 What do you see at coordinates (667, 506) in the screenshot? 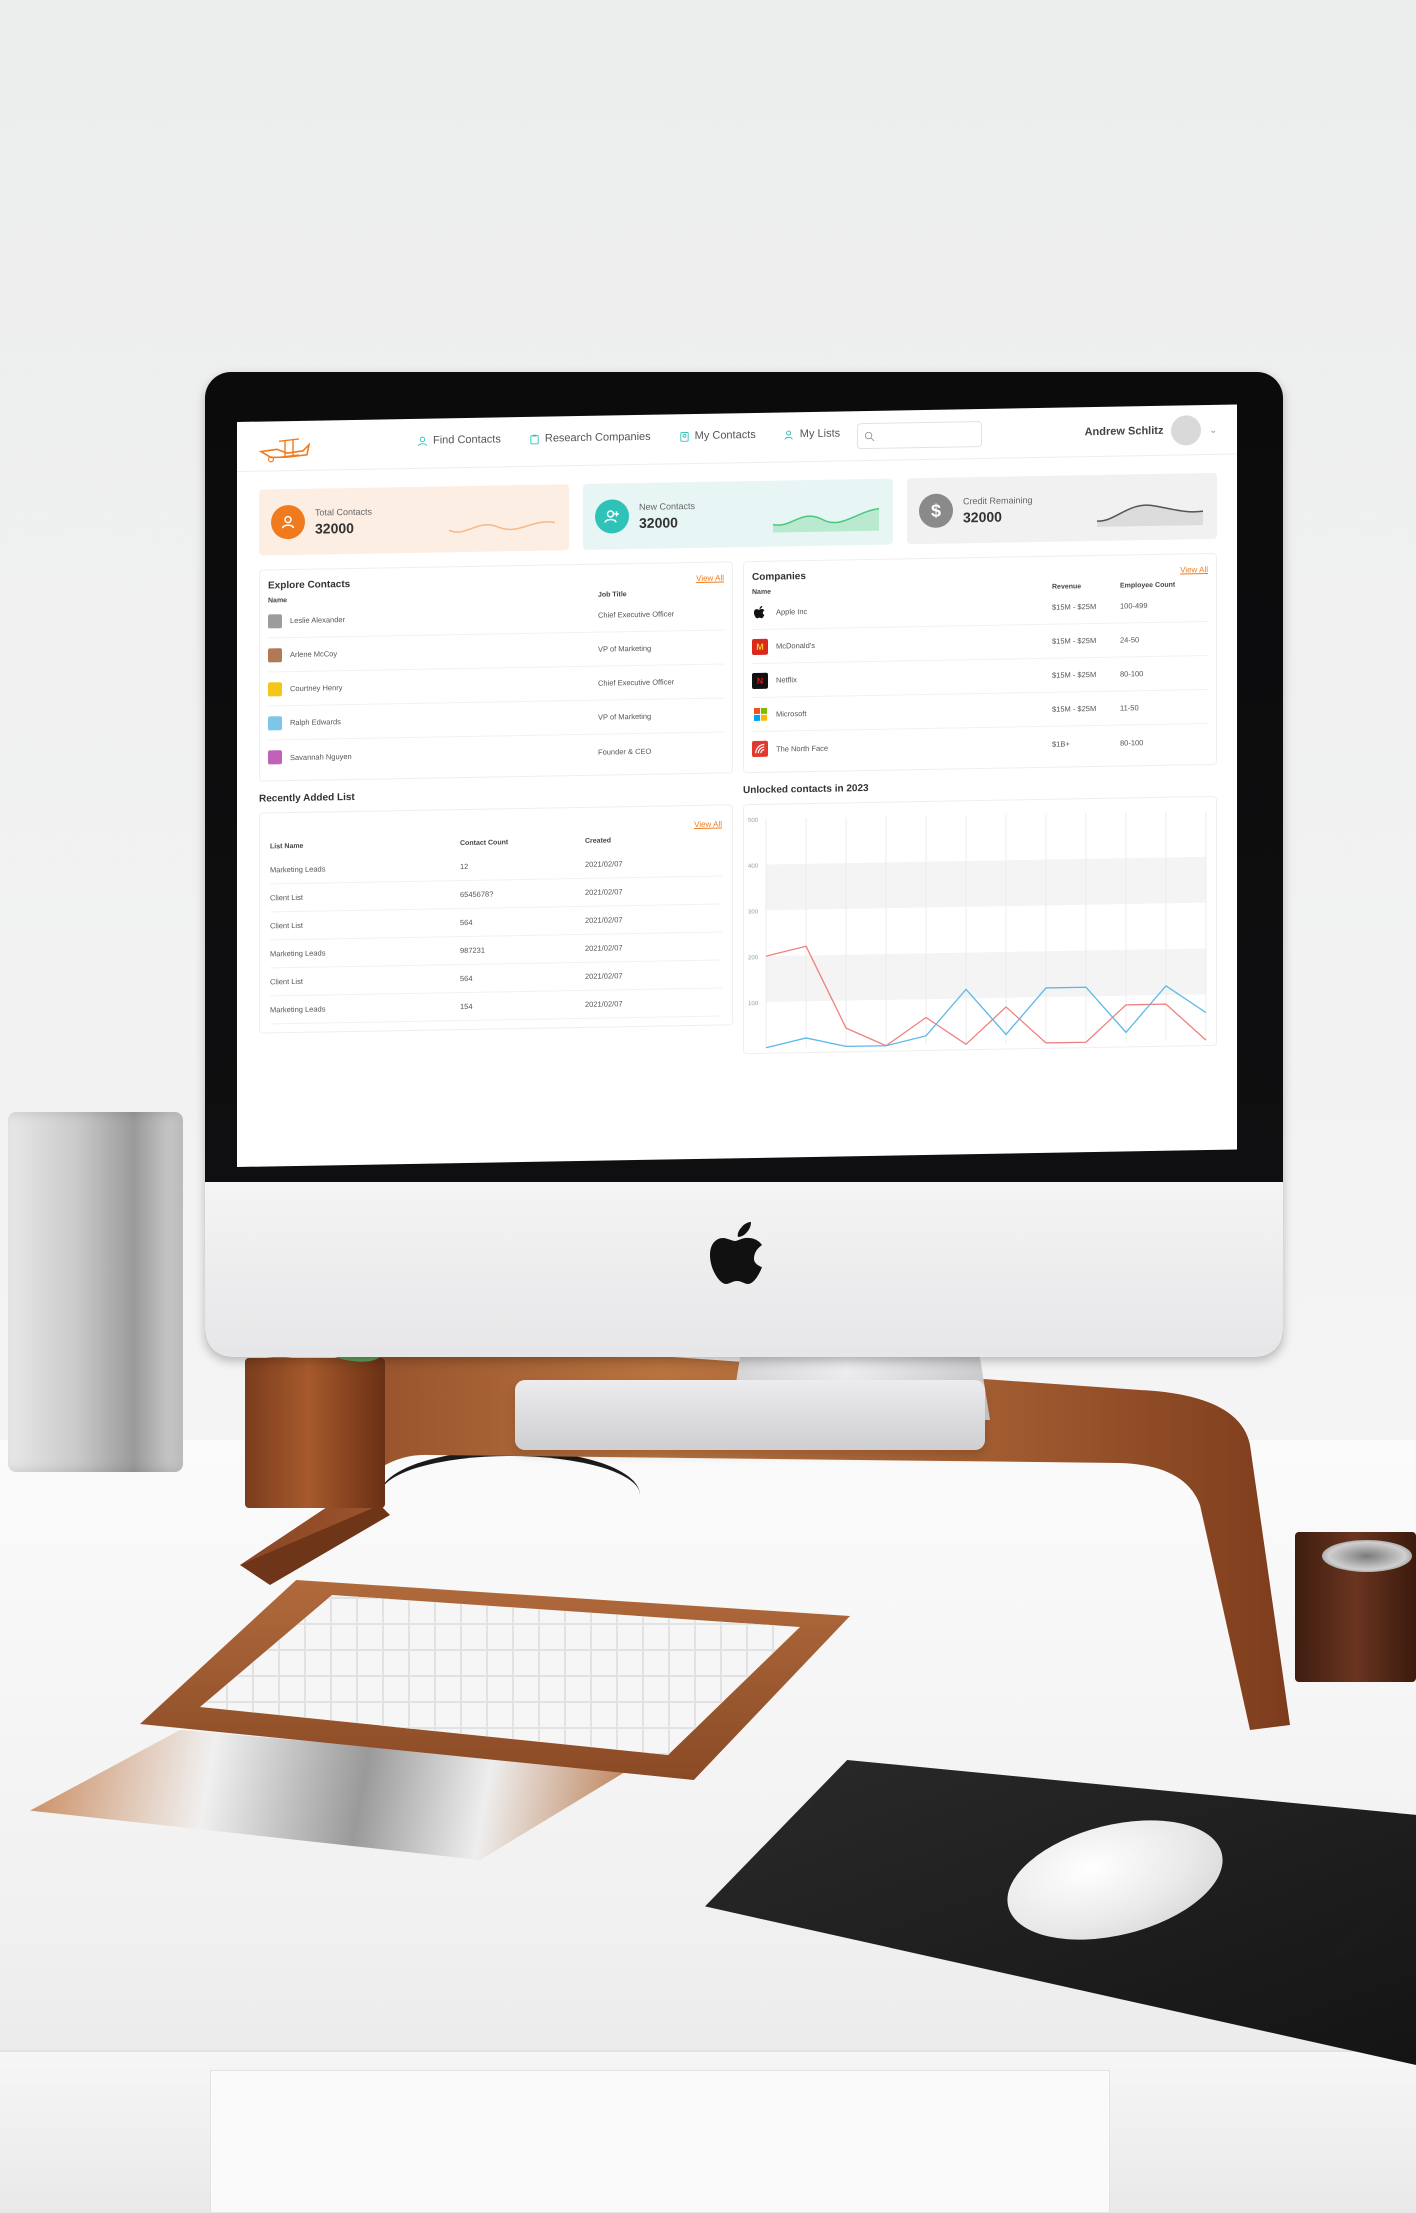
I see `stat-label: New Contacts` at bounding box center [667, 506].